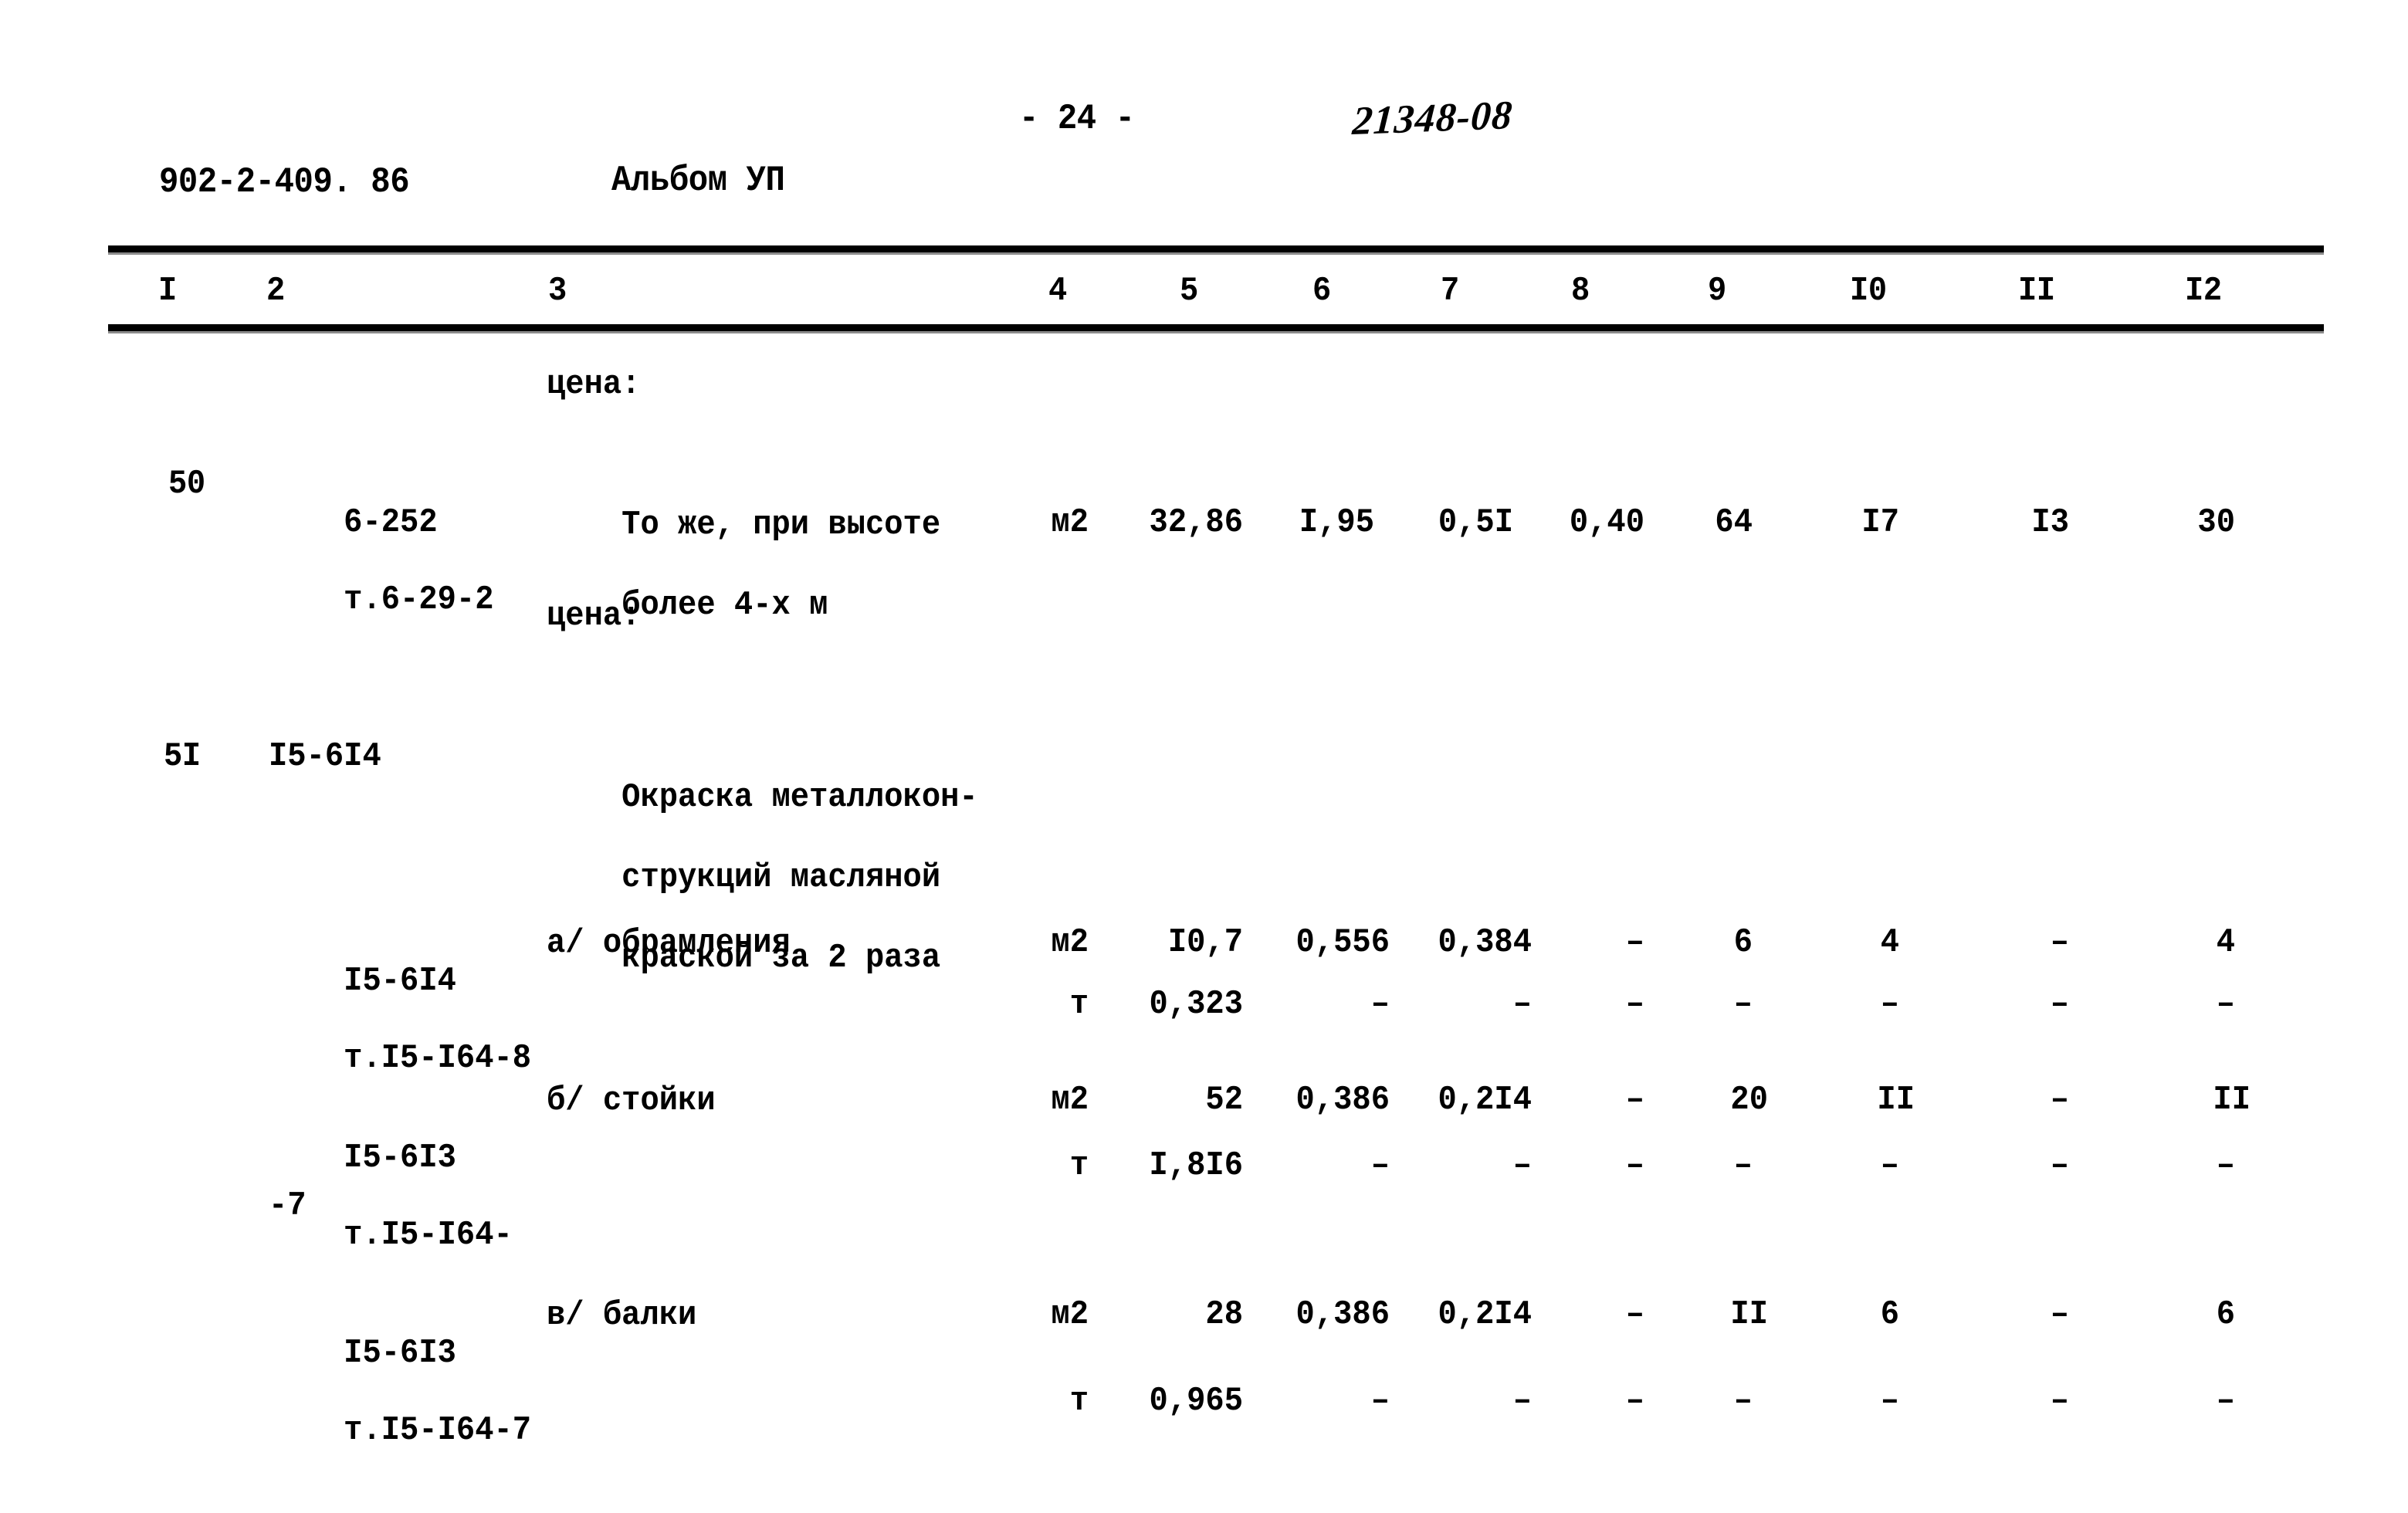 The height and width of the screenshot is (1513, 2408). What do you see at coordinates (1196, 522) in the screenshot?
I see `row-50-col5: 32,86` at bounding box center [1196, 522].